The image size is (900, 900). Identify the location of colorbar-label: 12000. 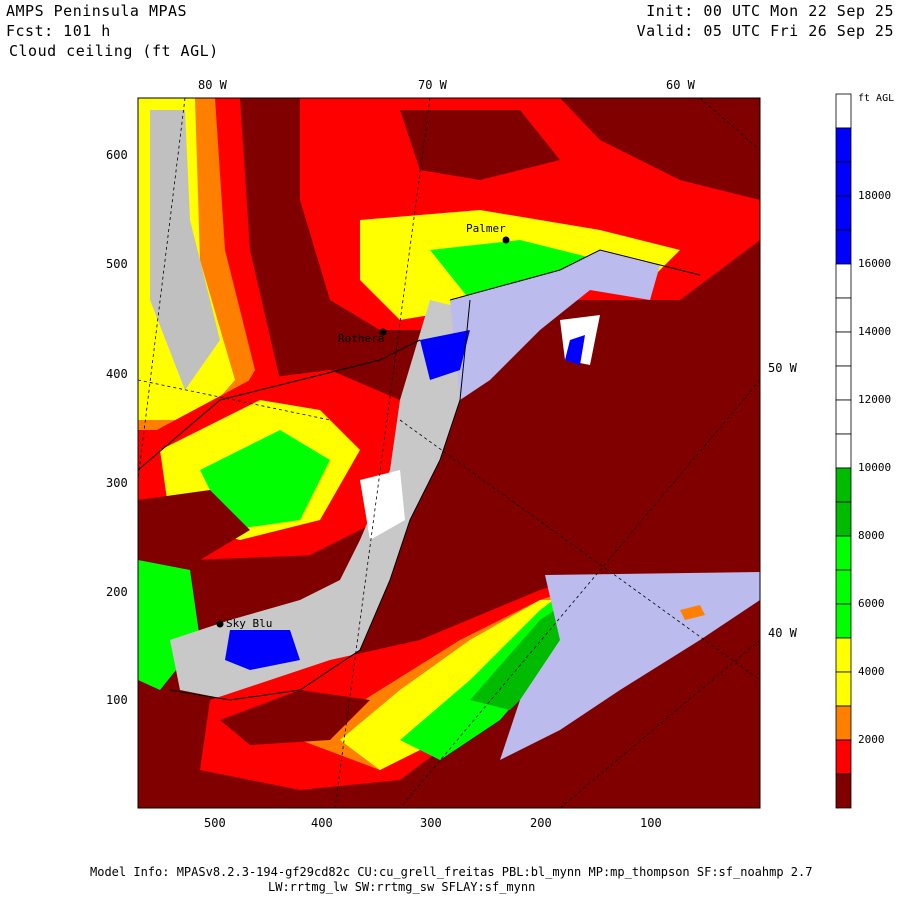
(875, 399).